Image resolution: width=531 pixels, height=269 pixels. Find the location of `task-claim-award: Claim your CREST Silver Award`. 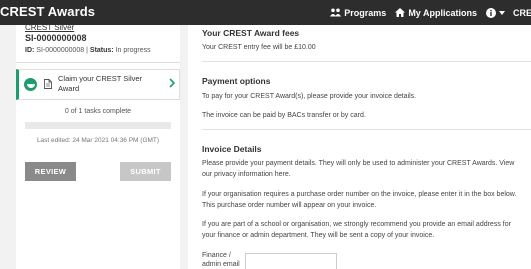

task-claim-award: Claim your CREST Silver Award is located at coordinates (98, 84).